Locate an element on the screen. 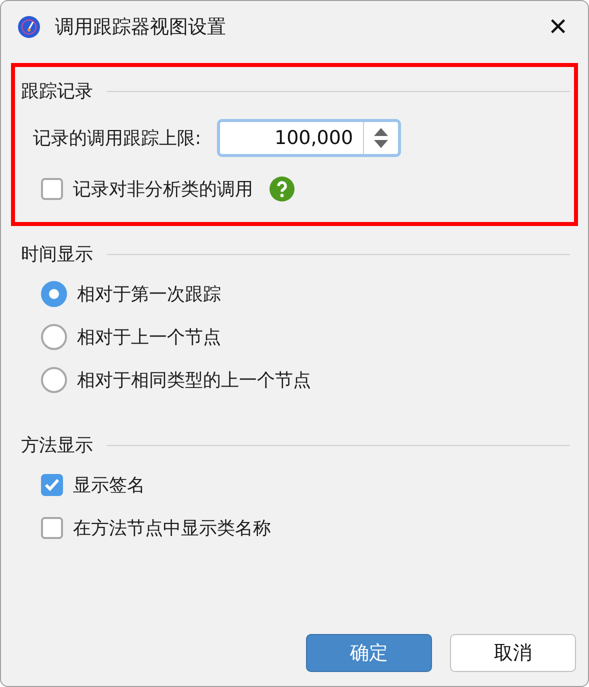  section-title: 跟踪记录 is located at coordinates (57, 91).